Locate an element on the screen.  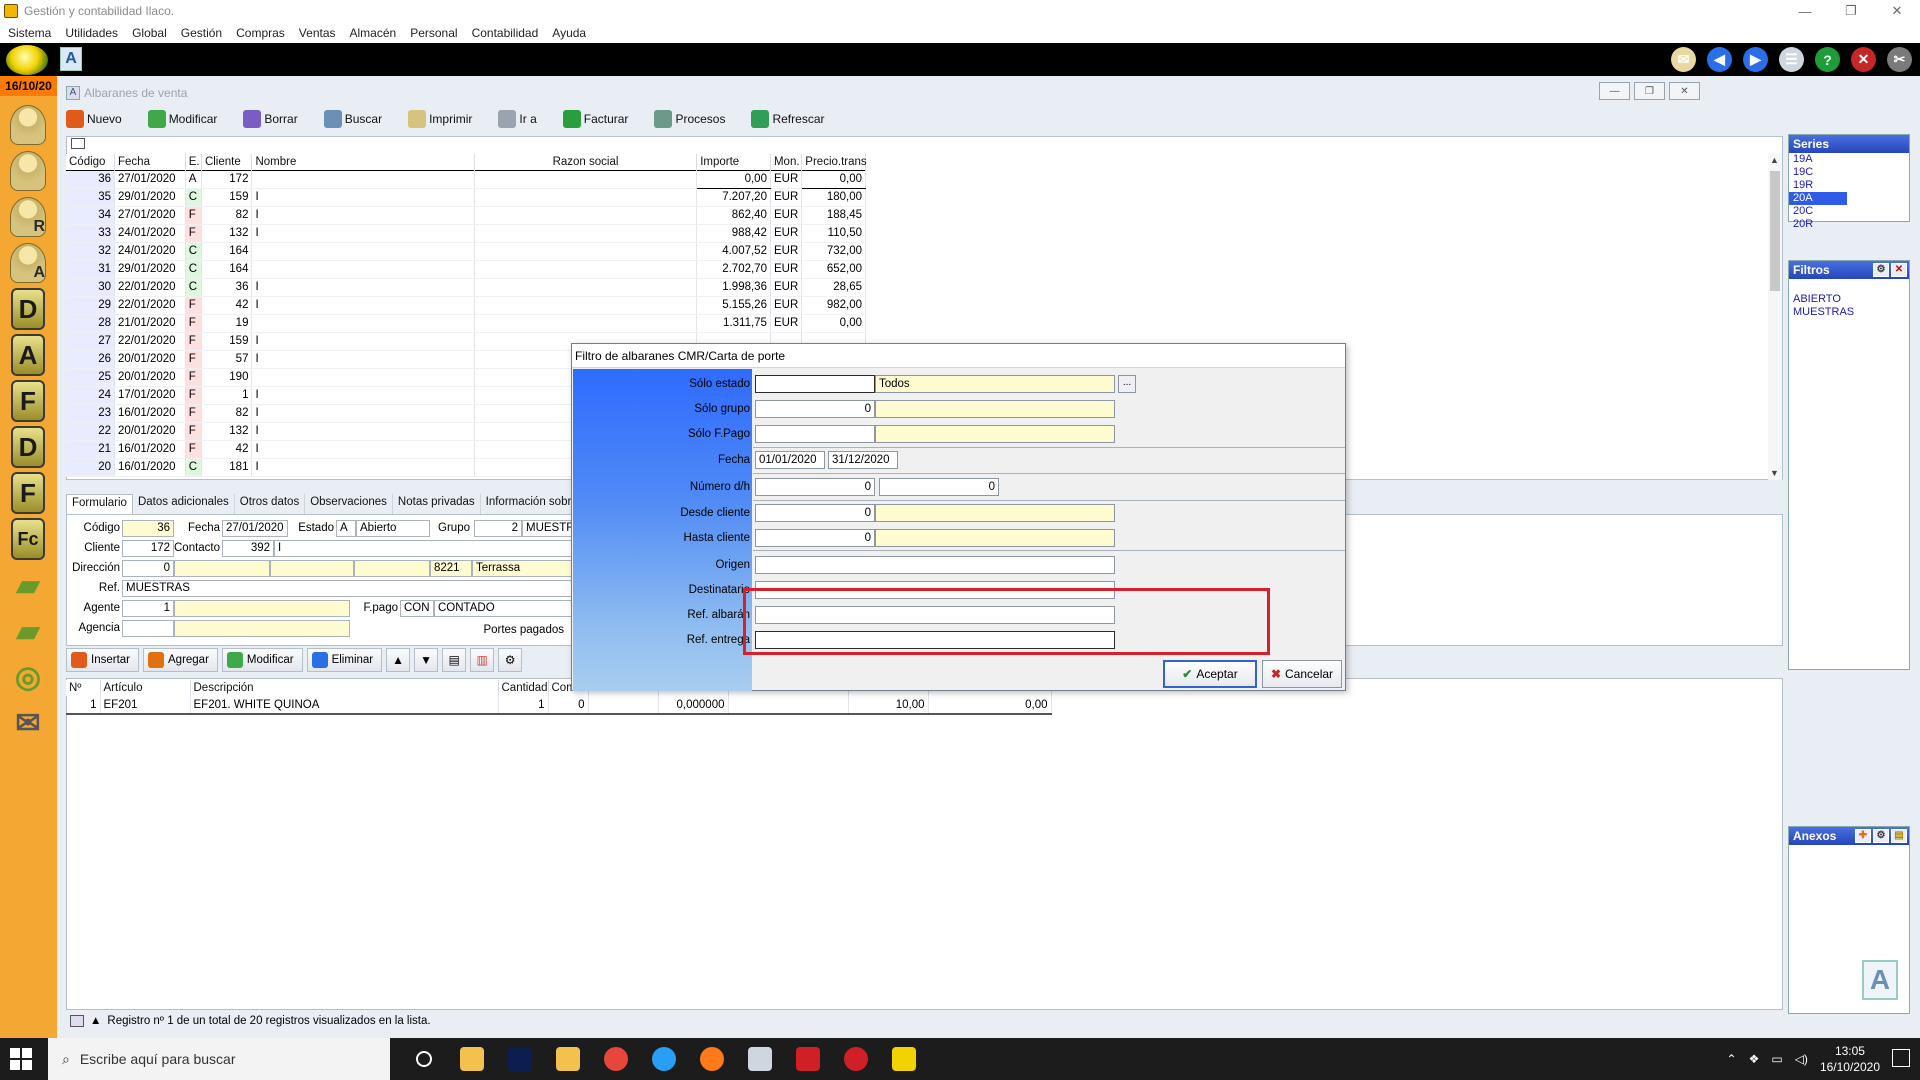
subwindow-minimize-button: — is located at coordinates (1614, 91).